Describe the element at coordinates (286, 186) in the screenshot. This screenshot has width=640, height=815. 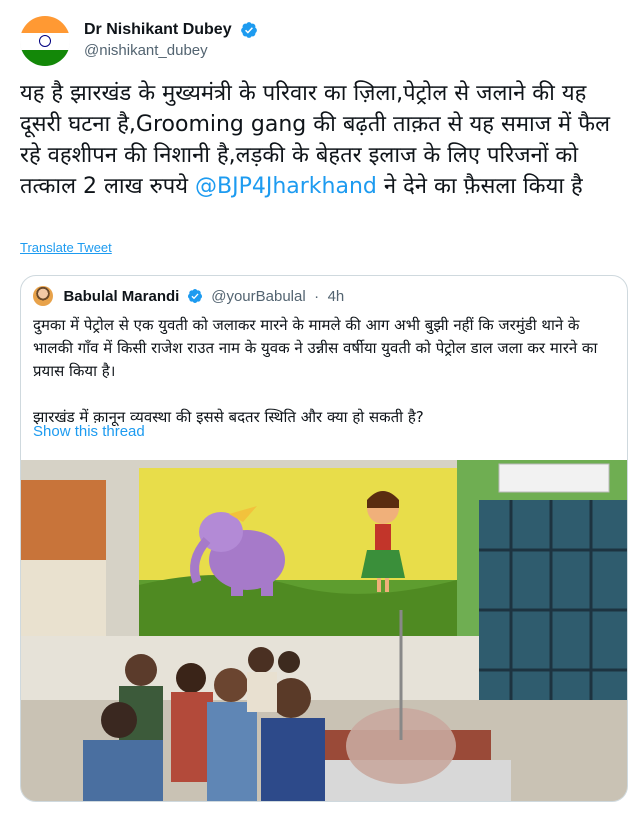
I see `mention-link: @BJP4Jharkhand` at that location.